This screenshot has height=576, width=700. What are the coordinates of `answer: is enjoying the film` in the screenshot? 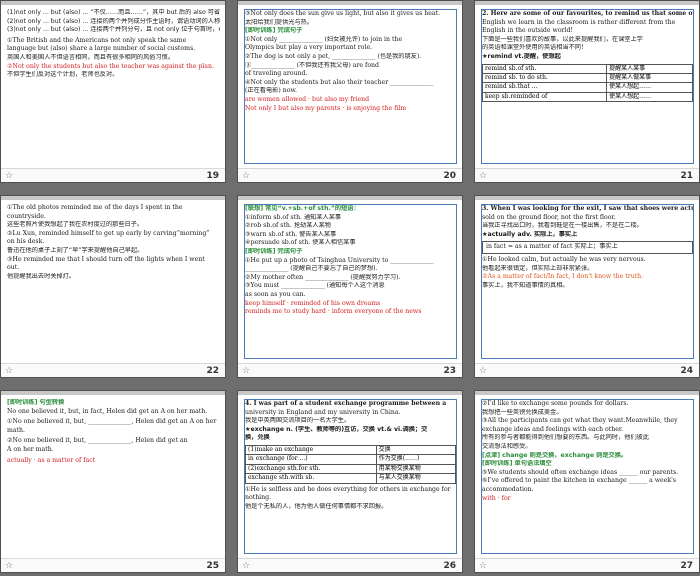 It's located at (376, 108).